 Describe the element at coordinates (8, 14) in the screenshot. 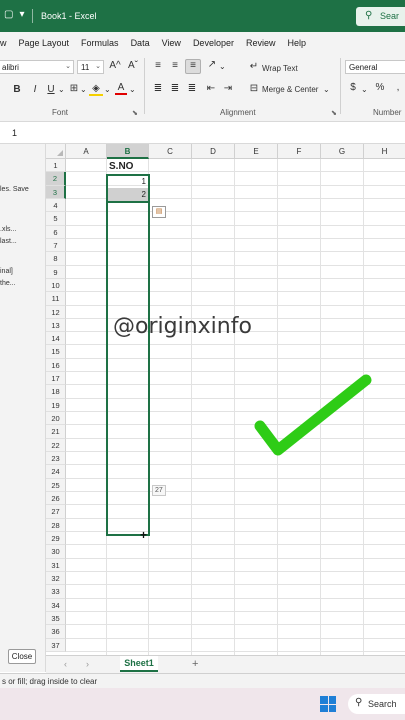

I see `save-icon: ▢` at that location.